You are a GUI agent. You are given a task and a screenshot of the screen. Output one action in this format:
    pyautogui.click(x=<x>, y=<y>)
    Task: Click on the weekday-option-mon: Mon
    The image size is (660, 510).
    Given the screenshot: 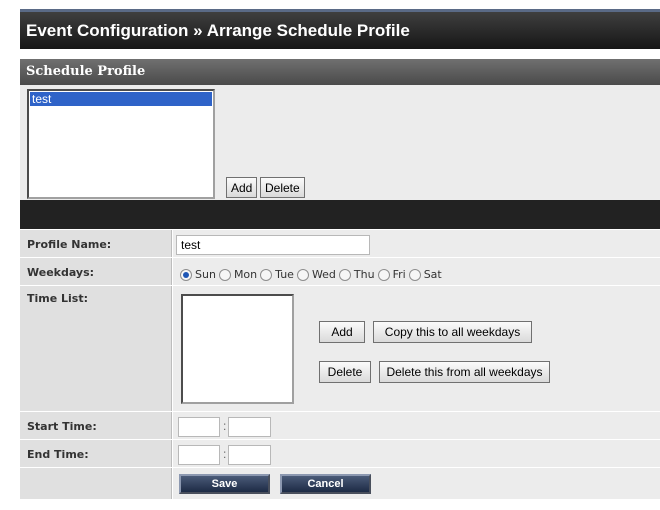 What is the action you would take?
    pyautogui.click(x=238, y=274)
    